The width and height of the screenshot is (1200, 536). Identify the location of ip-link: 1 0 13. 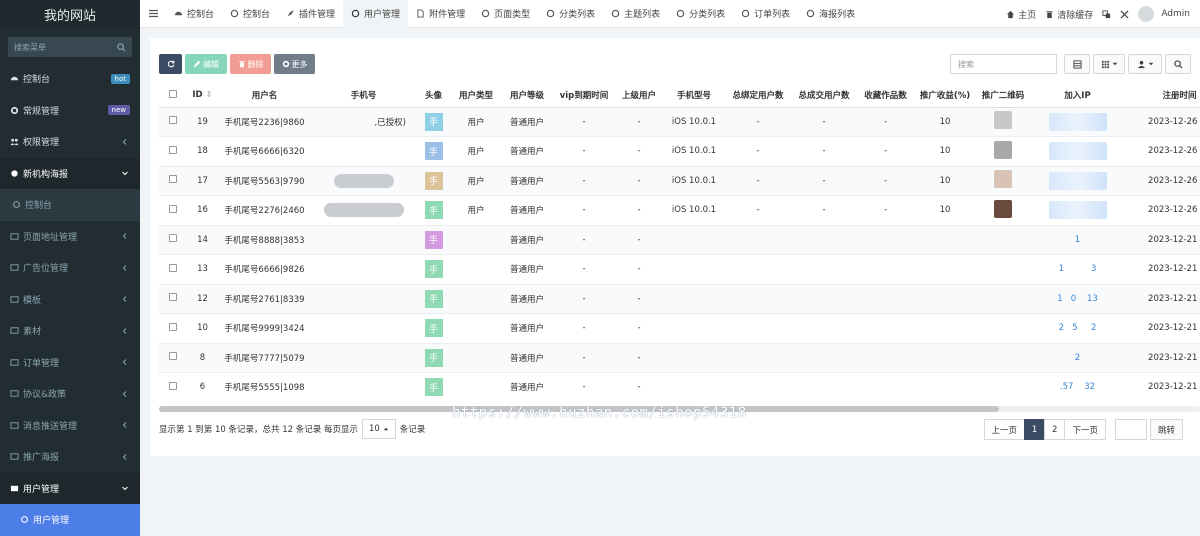
(1077, 299).